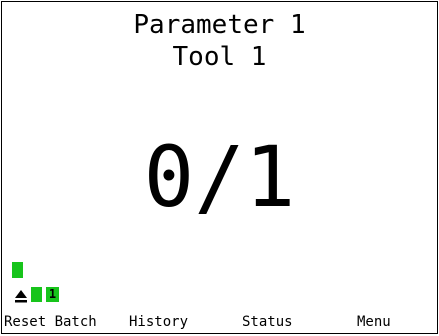  Describe the element at coordinates (219, 177) in the screenshot. I see `batch-counter: 0/1` at that location.